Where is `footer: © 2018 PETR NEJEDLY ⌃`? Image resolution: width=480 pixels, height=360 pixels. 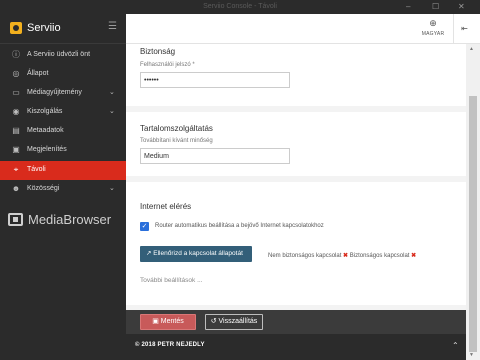 footer: © 2018 PETR NEJEDLY ⌃ is located at coordinates (296, 347).